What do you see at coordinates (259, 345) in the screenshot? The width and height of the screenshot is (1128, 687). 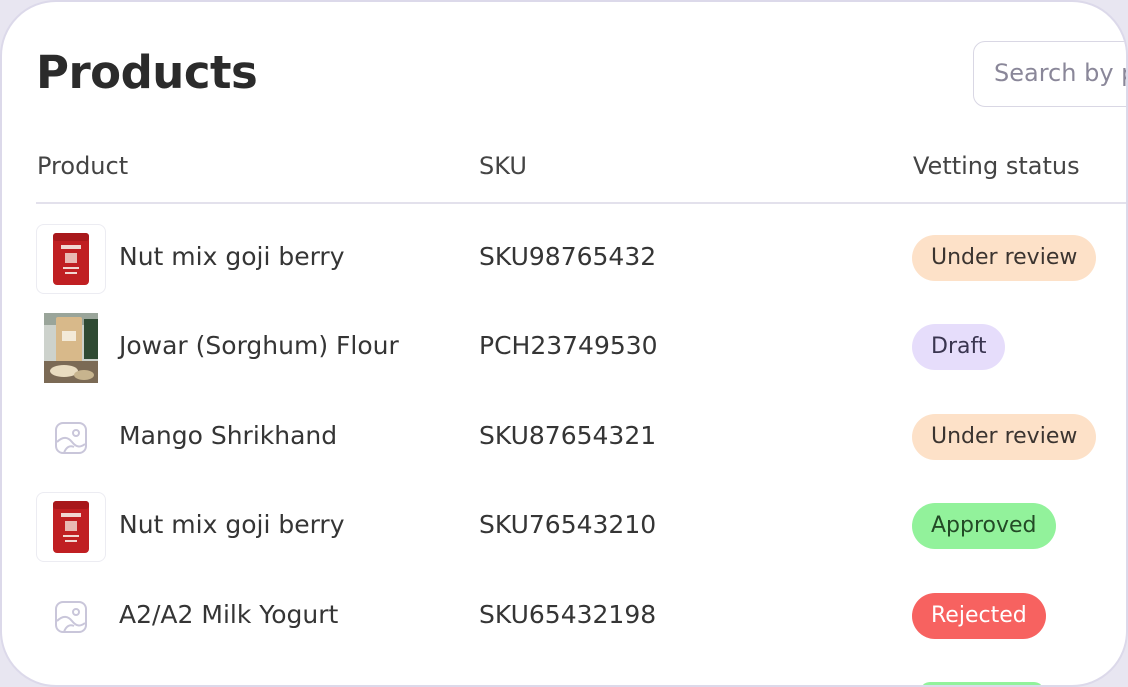 I see `product-name: Jowar (Sorghum) Flour` at bounding box center [259, 345].